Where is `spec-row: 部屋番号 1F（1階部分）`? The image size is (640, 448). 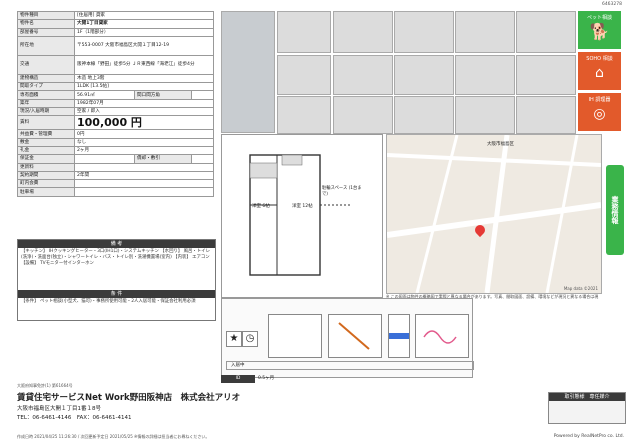 spec-row: 部屋番号 1F（1階部分） is located at coordinates (115, 32).